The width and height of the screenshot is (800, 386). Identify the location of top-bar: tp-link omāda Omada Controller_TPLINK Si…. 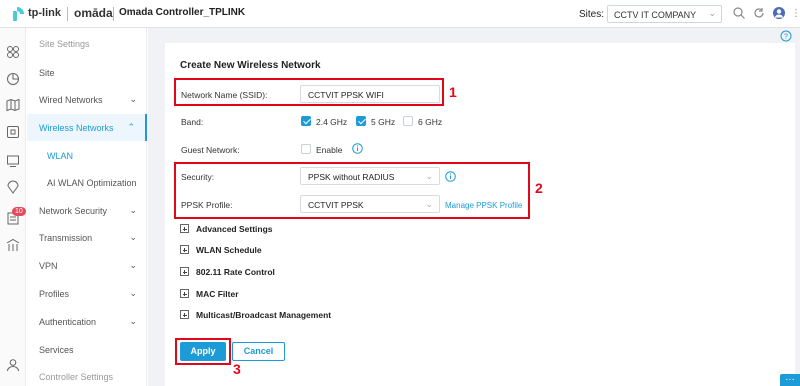
(400, 14).